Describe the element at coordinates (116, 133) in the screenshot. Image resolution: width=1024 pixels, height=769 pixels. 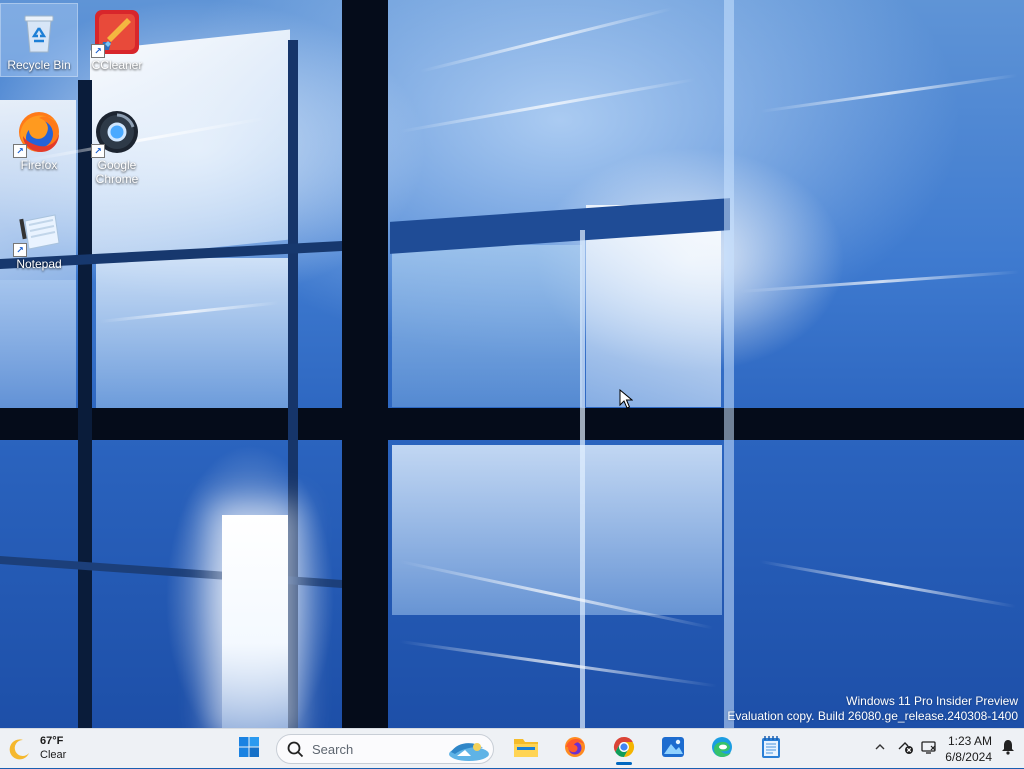
I see `chrome-icon: ↗` at that location.